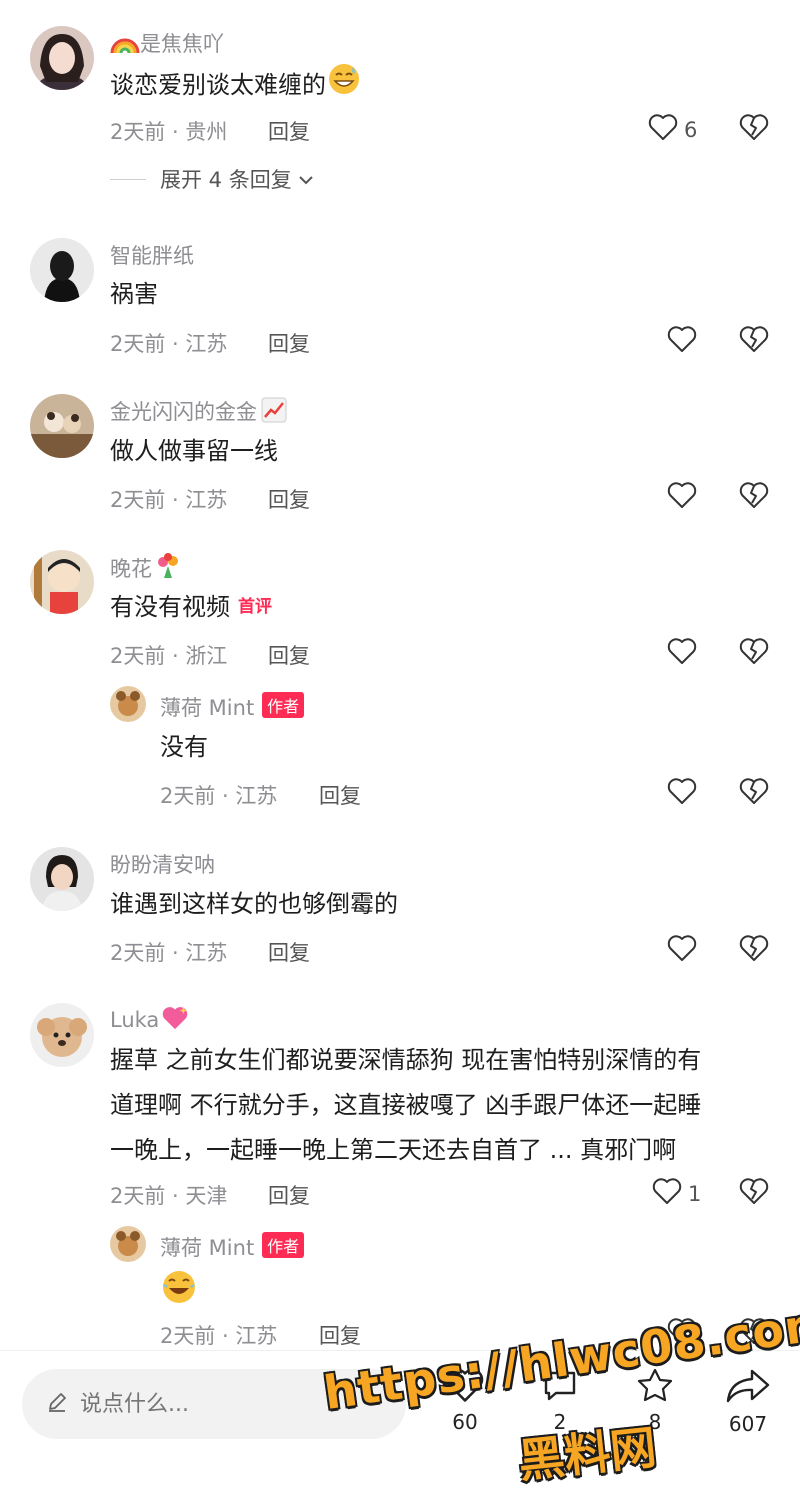 The width and height of the screenshot is (800, 1502). Describe the element at coordinates (560, 1389) in the screenshot. I see `comment-bubble-icon` at that location.